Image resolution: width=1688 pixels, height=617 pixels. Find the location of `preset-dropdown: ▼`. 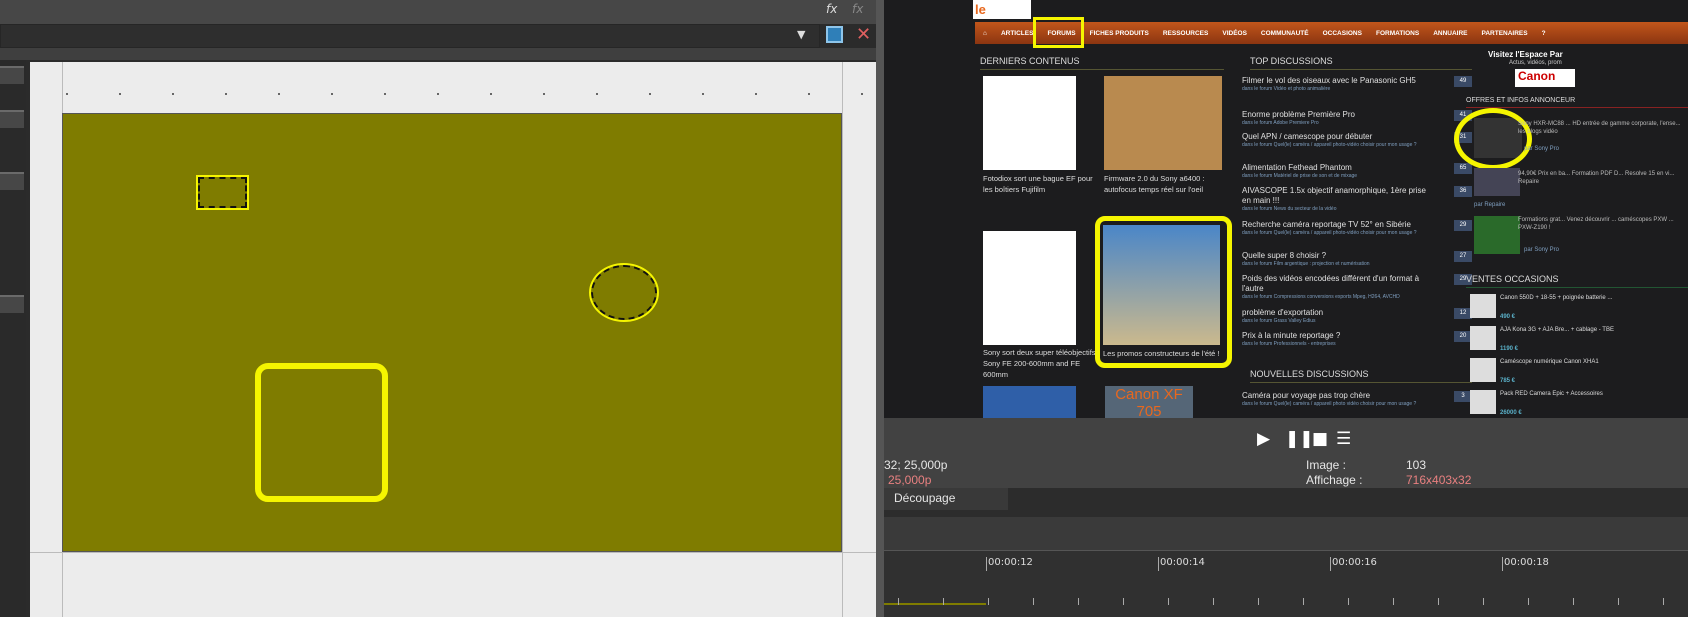

preset-dropdown: ▼ is located at coordinates (410, 36).